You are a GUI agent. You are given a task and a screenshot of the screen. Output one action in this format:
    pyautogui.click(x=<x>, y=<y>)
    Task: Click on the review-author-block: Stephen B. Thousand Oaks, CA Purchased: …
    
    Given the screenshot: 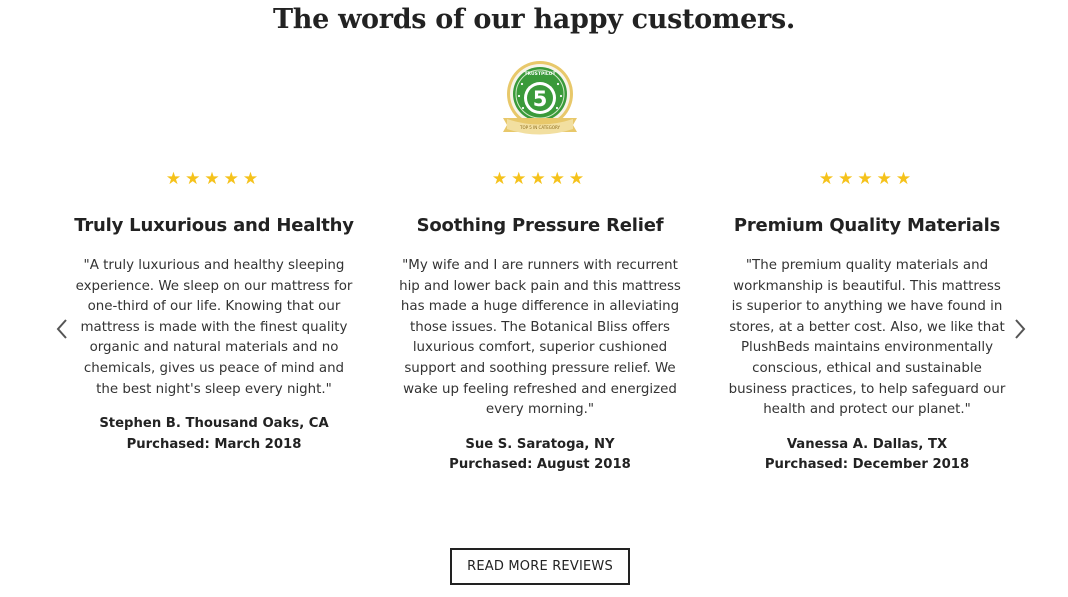 What is the action you would take?
    pyautogui.click(x=214, y=434)
    